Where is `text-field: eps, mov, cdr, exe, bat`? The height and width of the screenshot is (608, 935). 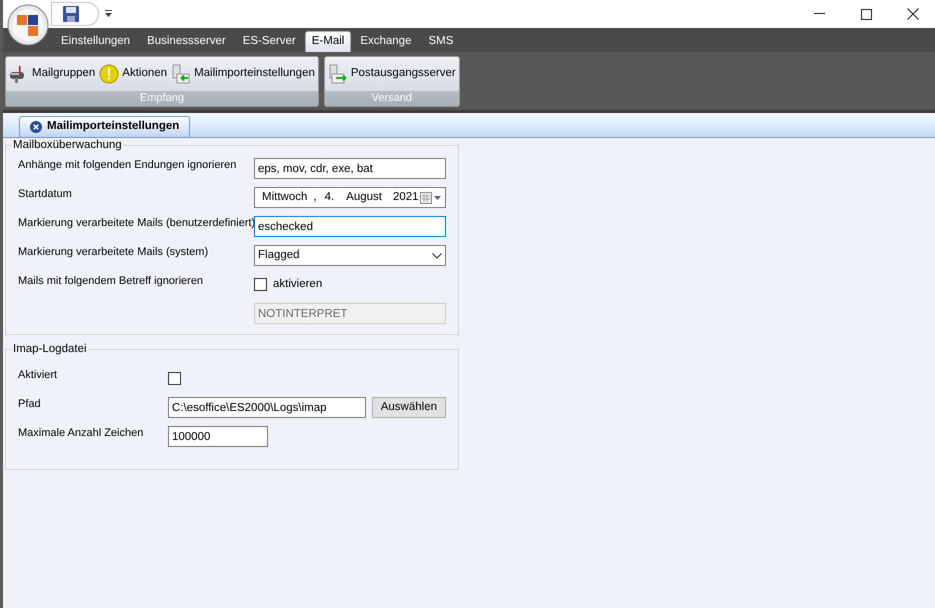 text-field: eps, mov, cdr, exe, bat is located at coordinates (350, 168).